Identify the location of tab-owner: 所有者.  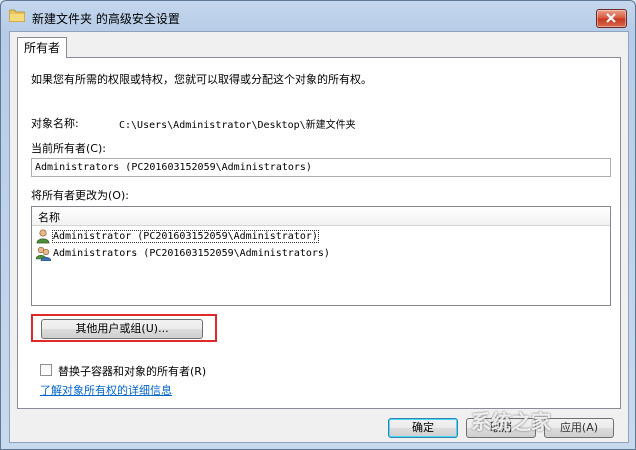
(42, 47).